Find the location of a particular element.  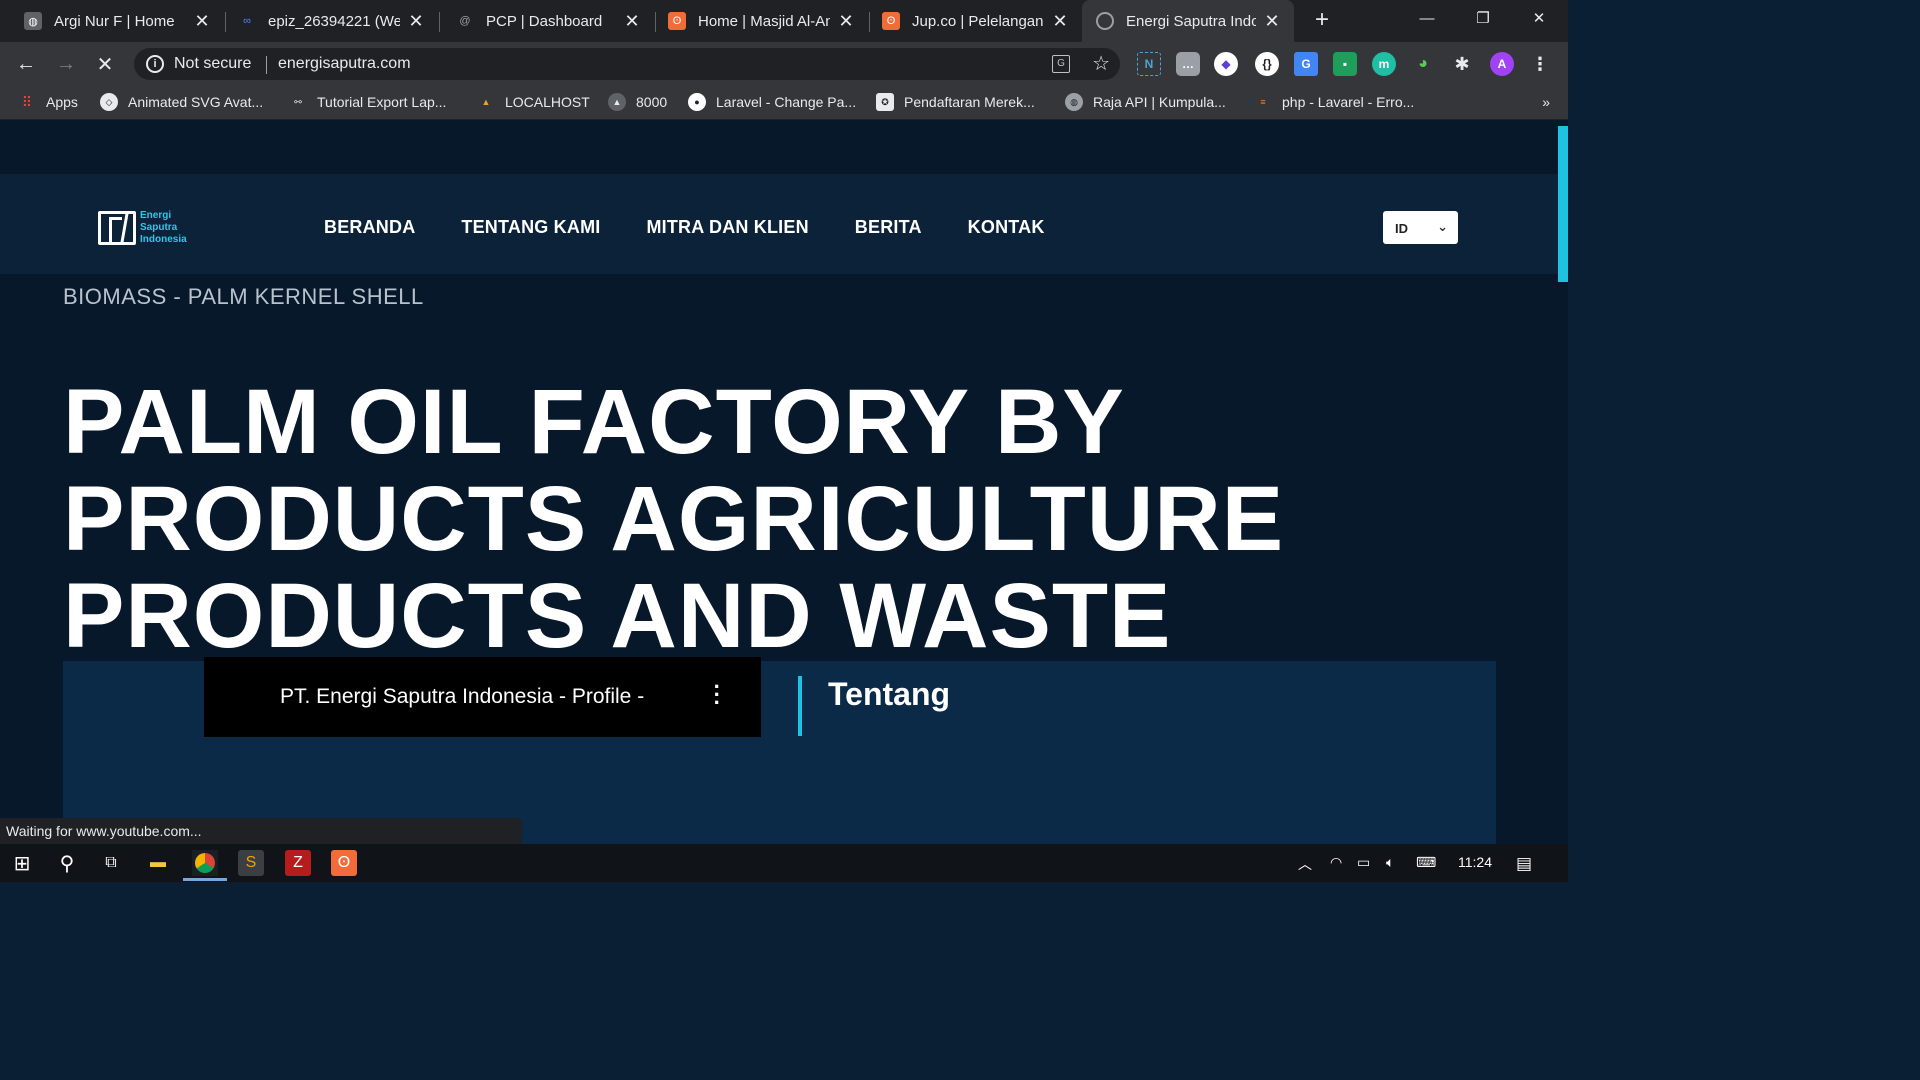

profile-avatar: A is located at coordinates (1502, 64).